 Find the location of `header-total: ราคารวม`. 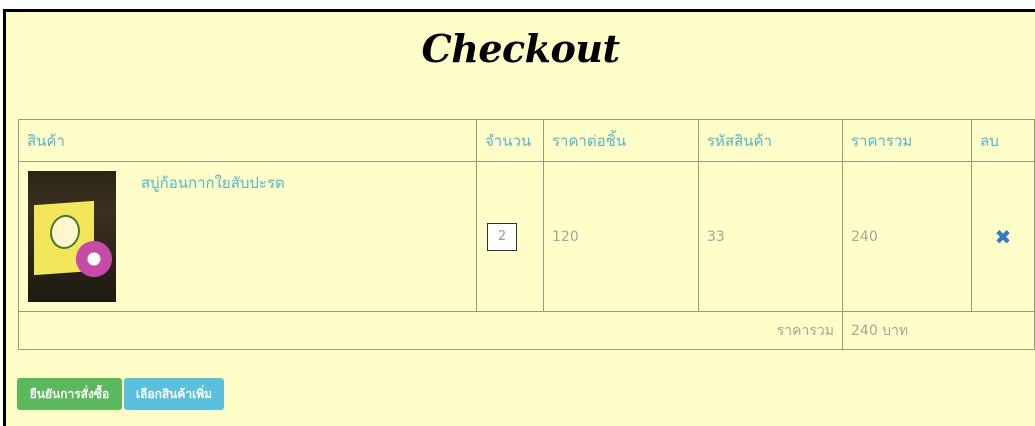

header-total: ราคารวม is located at coordinates (907, 140).